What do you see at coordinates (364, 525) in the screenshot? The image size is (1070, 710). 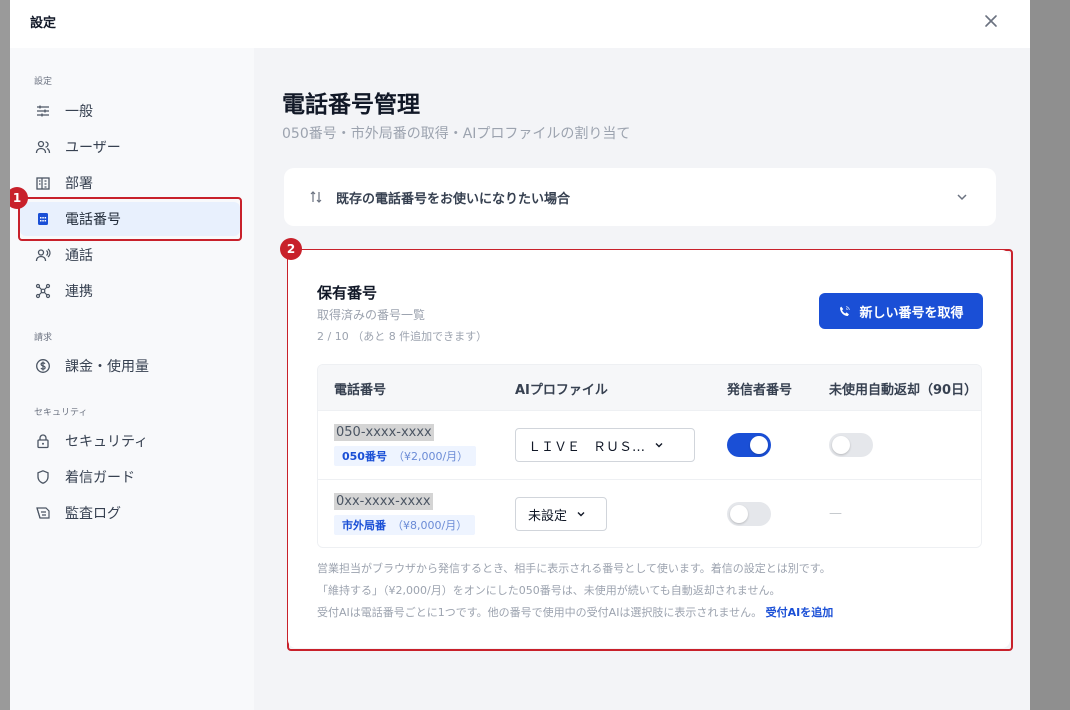 I see `number-type: 市外局番` at bounding box center [364, 525].